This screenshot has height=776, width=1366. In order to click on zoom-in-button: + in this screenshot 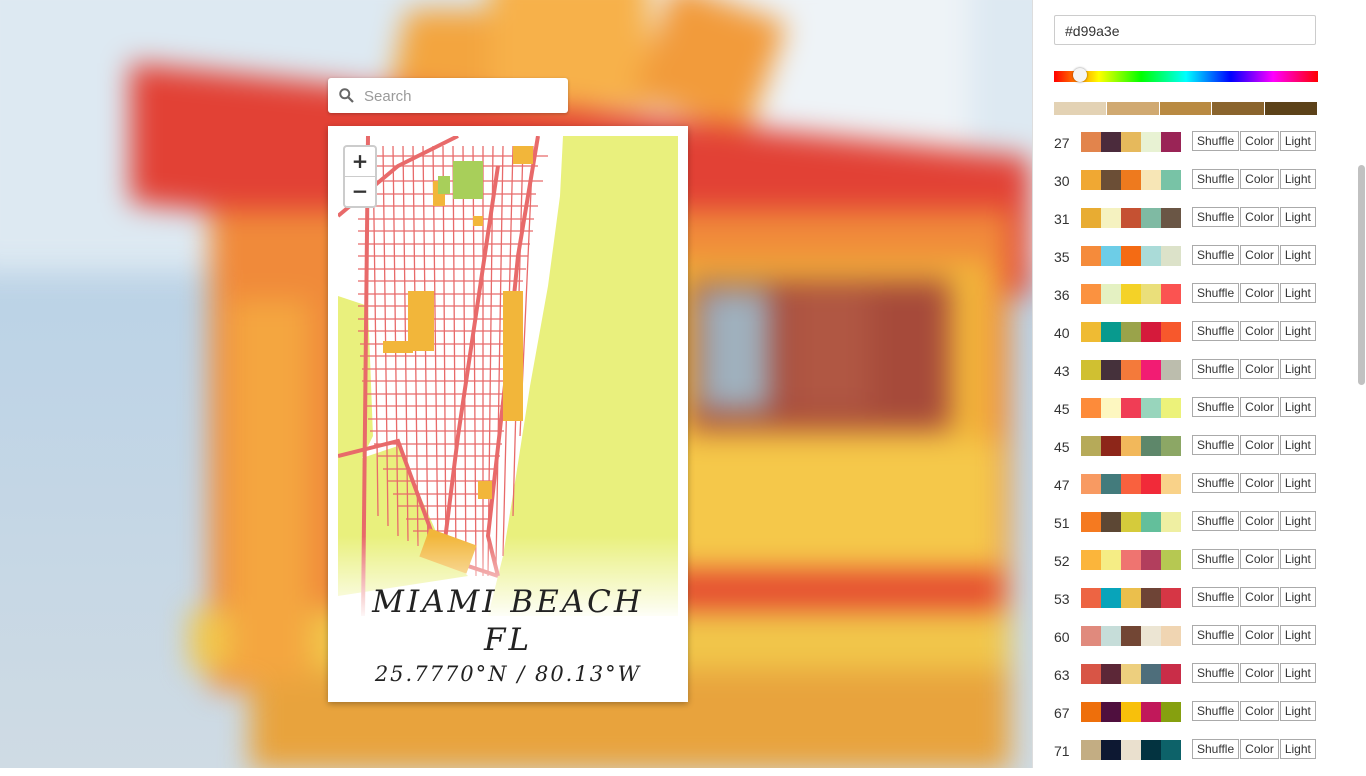, I will do `click(360, 162)`.